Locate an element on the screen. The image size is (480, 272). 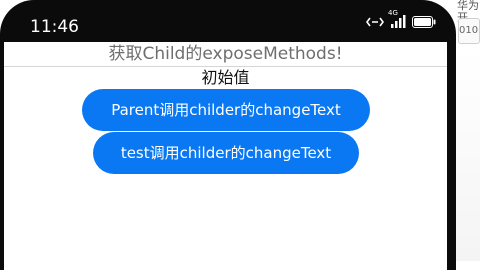
background-window-strip: 华为开 0105 is located at coordinates (468, 130).